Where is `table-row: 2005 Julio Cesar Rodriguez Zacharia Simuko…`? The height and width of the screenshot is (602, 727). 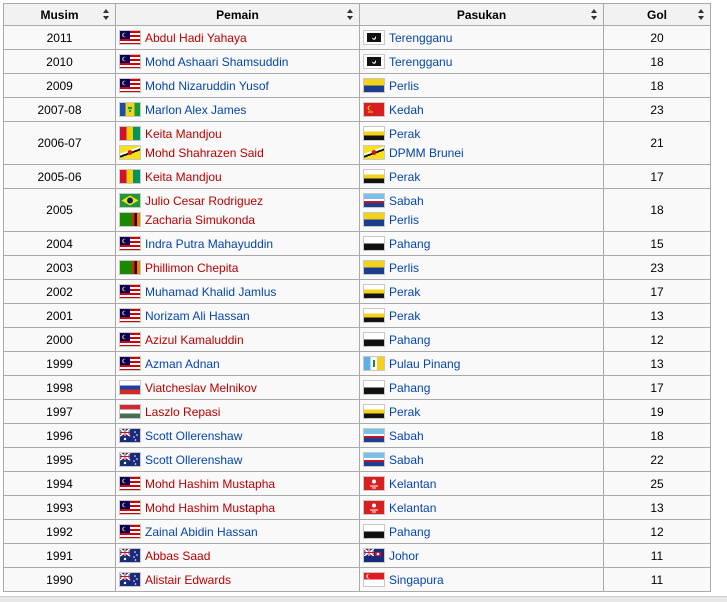
table-row: 2005 Julio Cesar Rodriguez Zacharia Simuko… is located at coordinates (357, 210).